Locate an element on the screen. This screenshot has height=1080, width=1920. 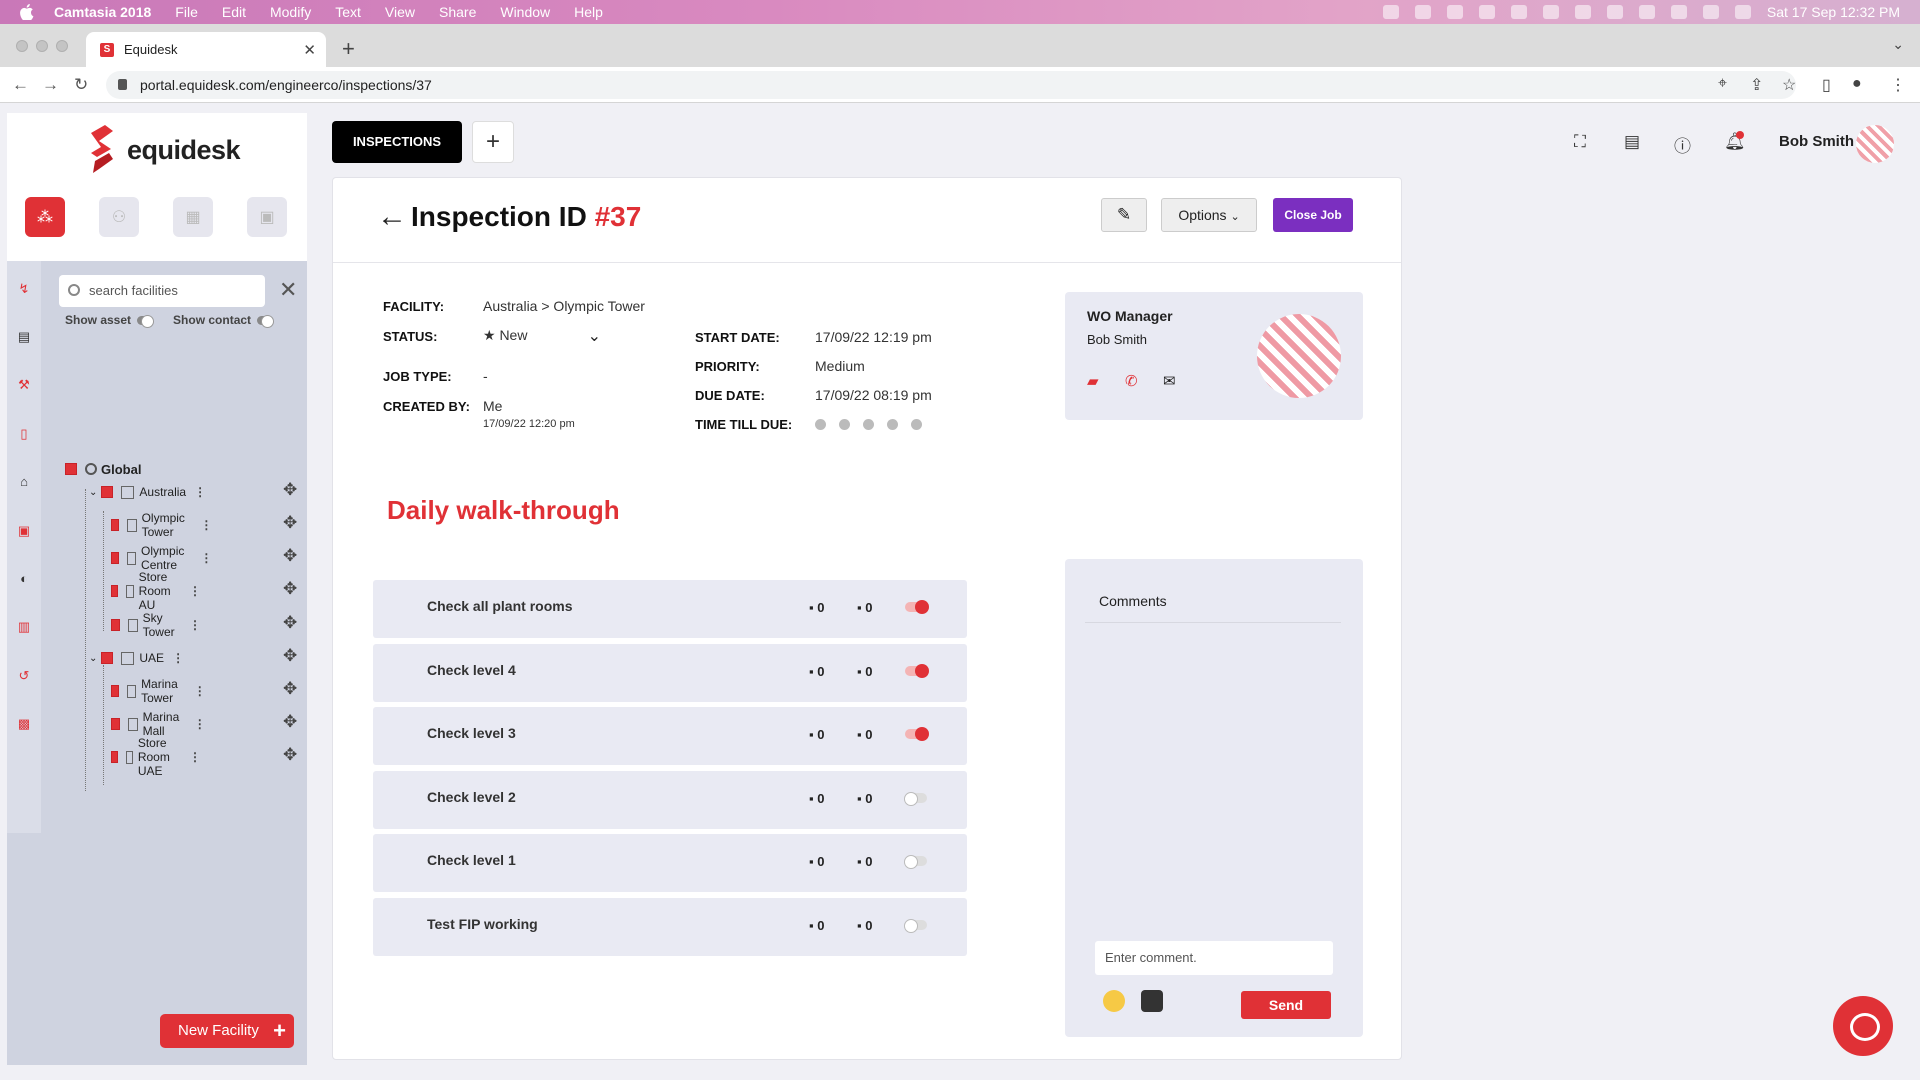
facility-search-input: search facilities is located at coordinates (162, 291).